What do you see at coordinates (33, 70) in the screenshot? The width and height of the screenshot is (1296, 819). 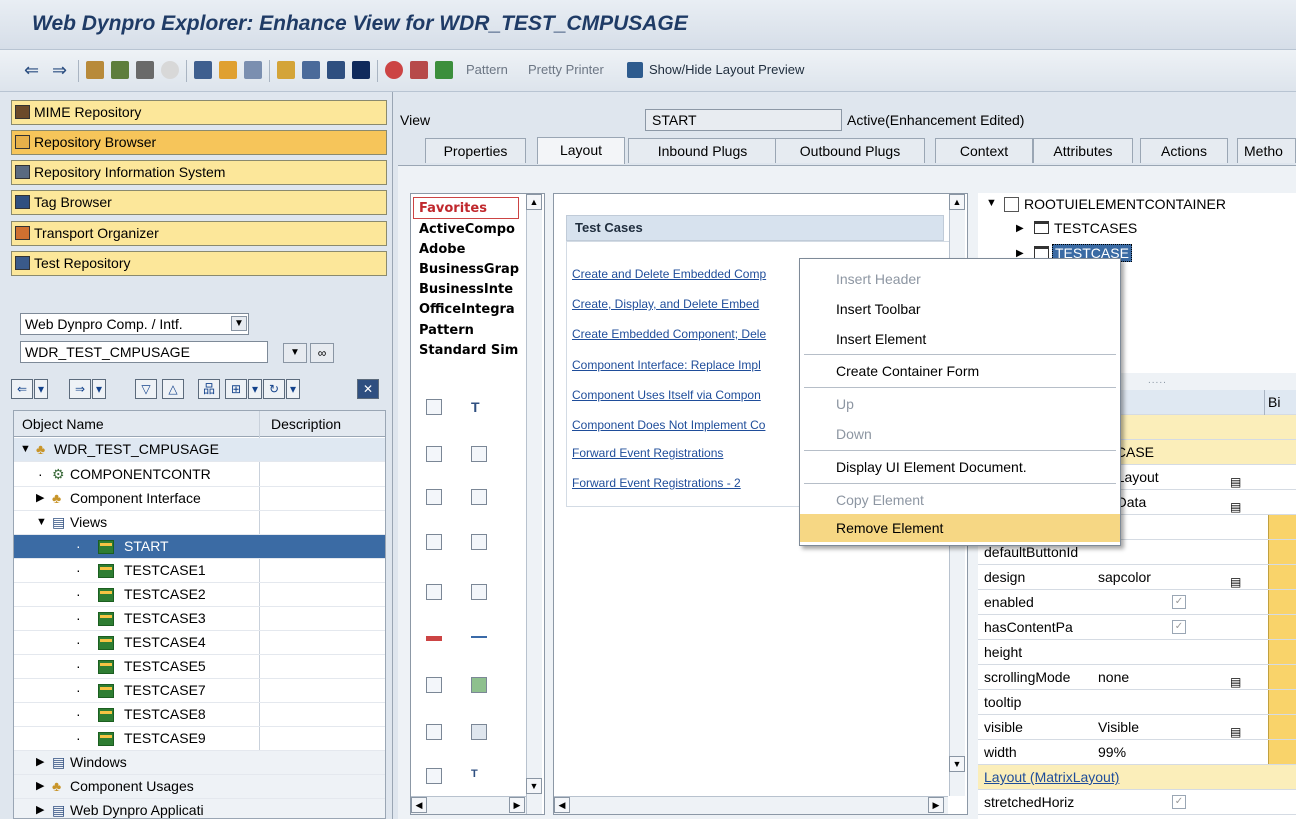 I see `back-icon: ⇐` at bounding box center [33, 70].